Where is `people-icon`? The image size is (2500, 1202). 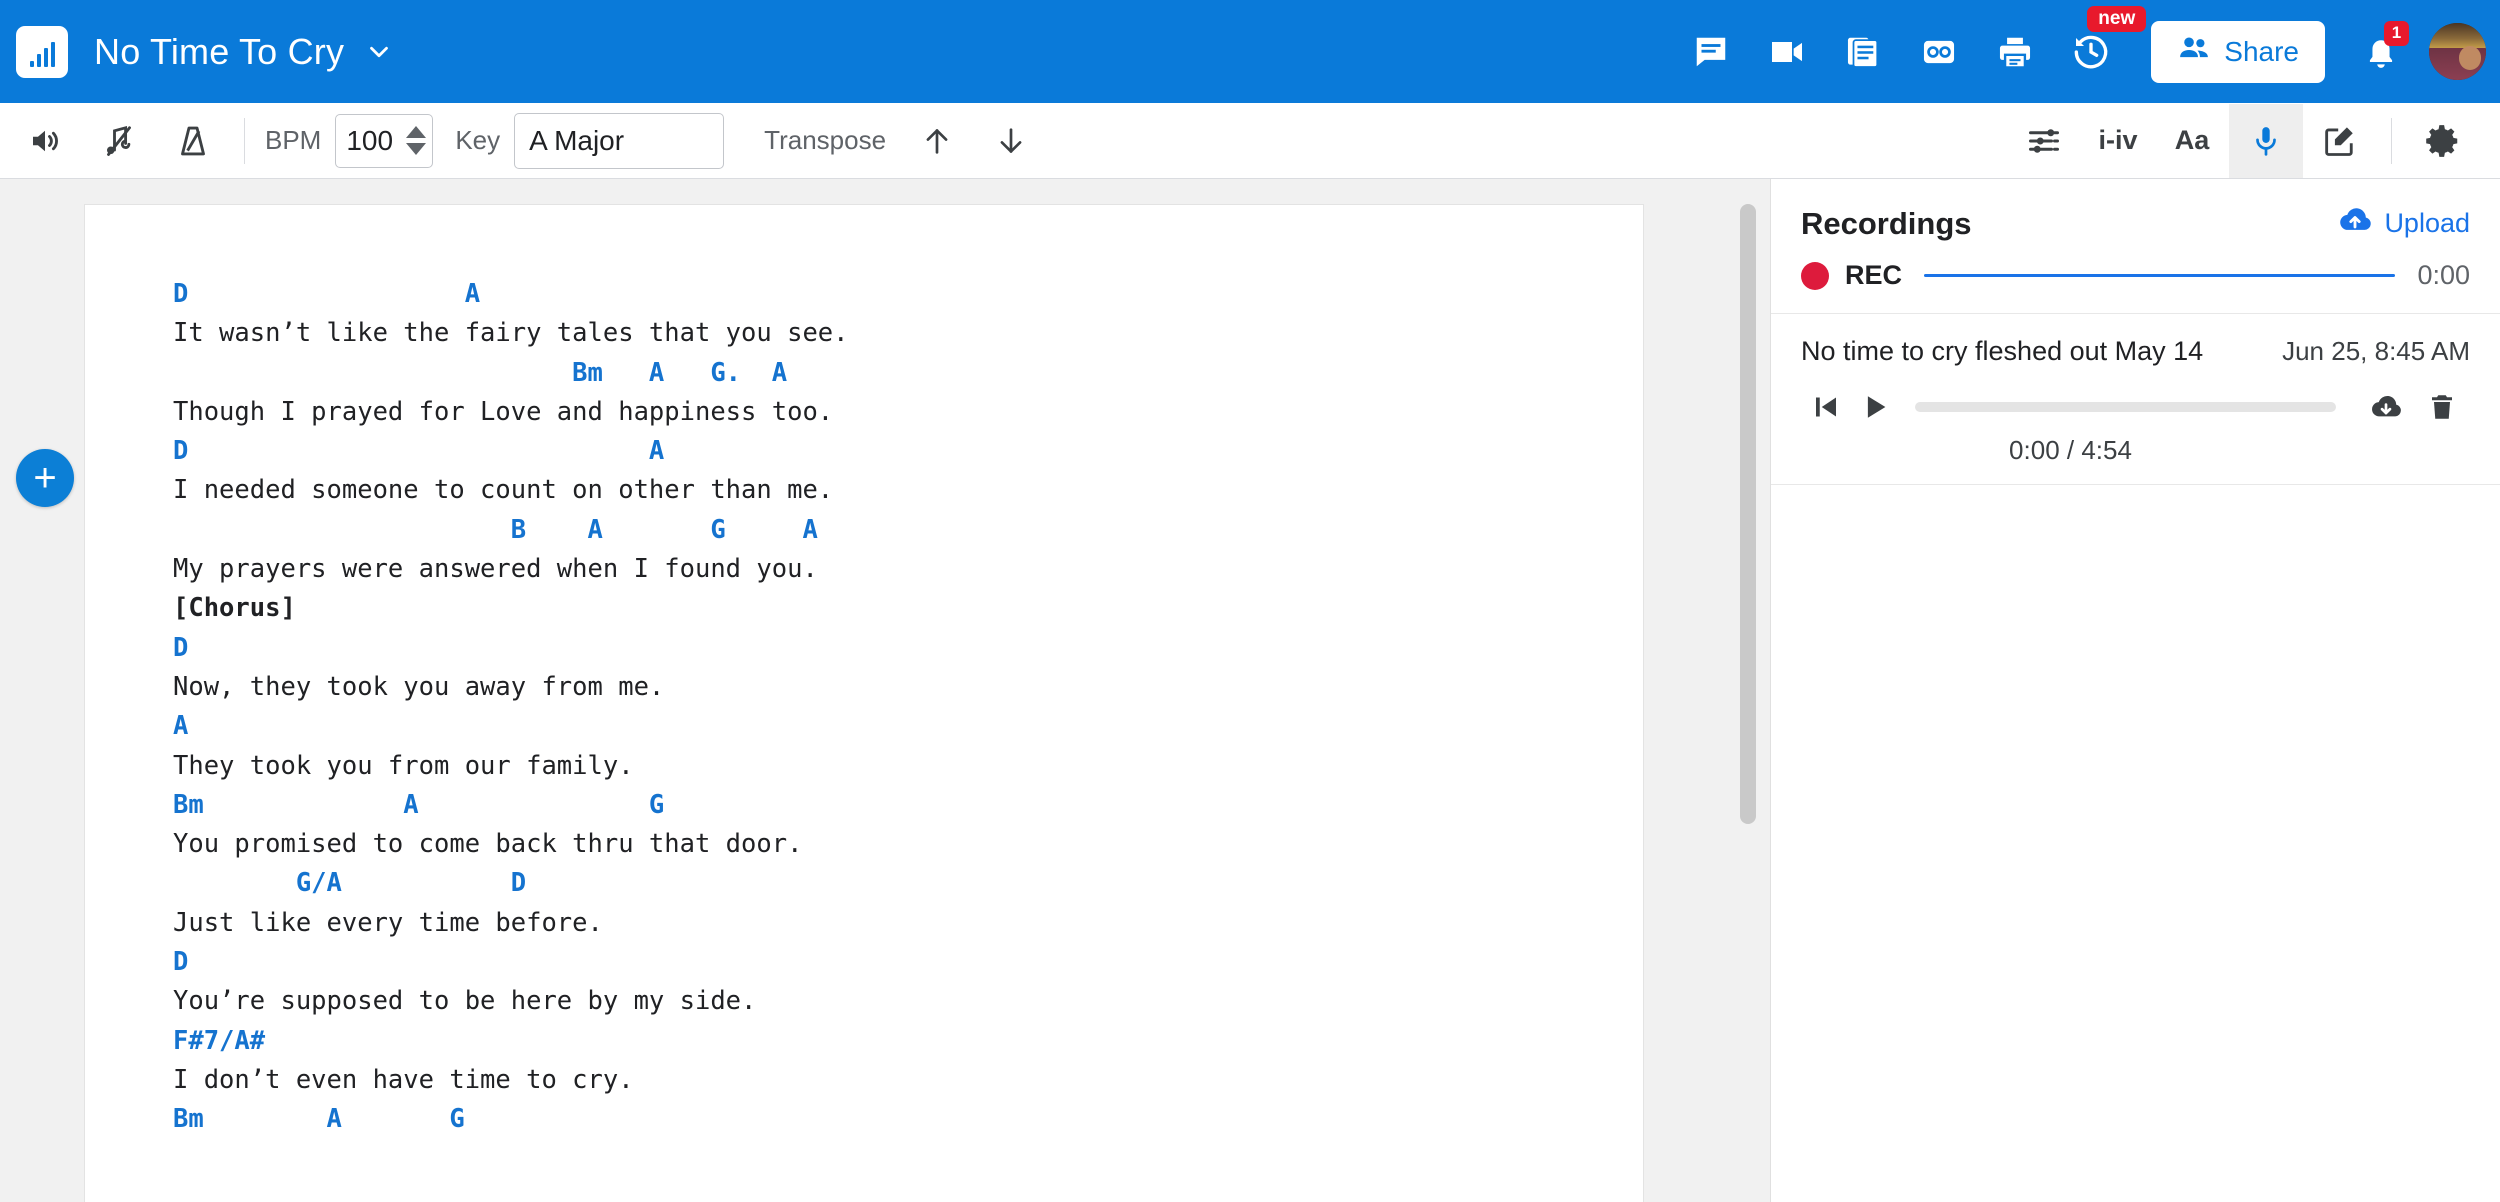
people-icon is located at coordinates (2194, 51).